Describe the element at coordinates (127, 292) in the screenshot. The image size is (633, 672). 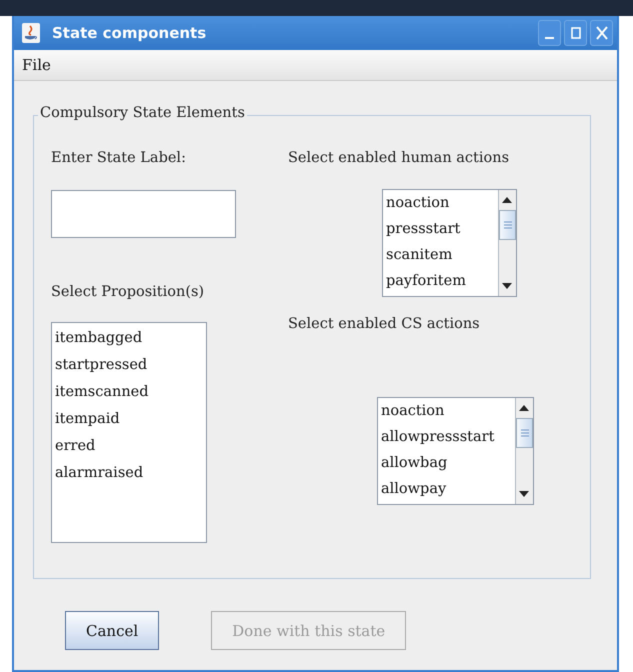
I see `list-label: Select Proposition(s)` at that location.